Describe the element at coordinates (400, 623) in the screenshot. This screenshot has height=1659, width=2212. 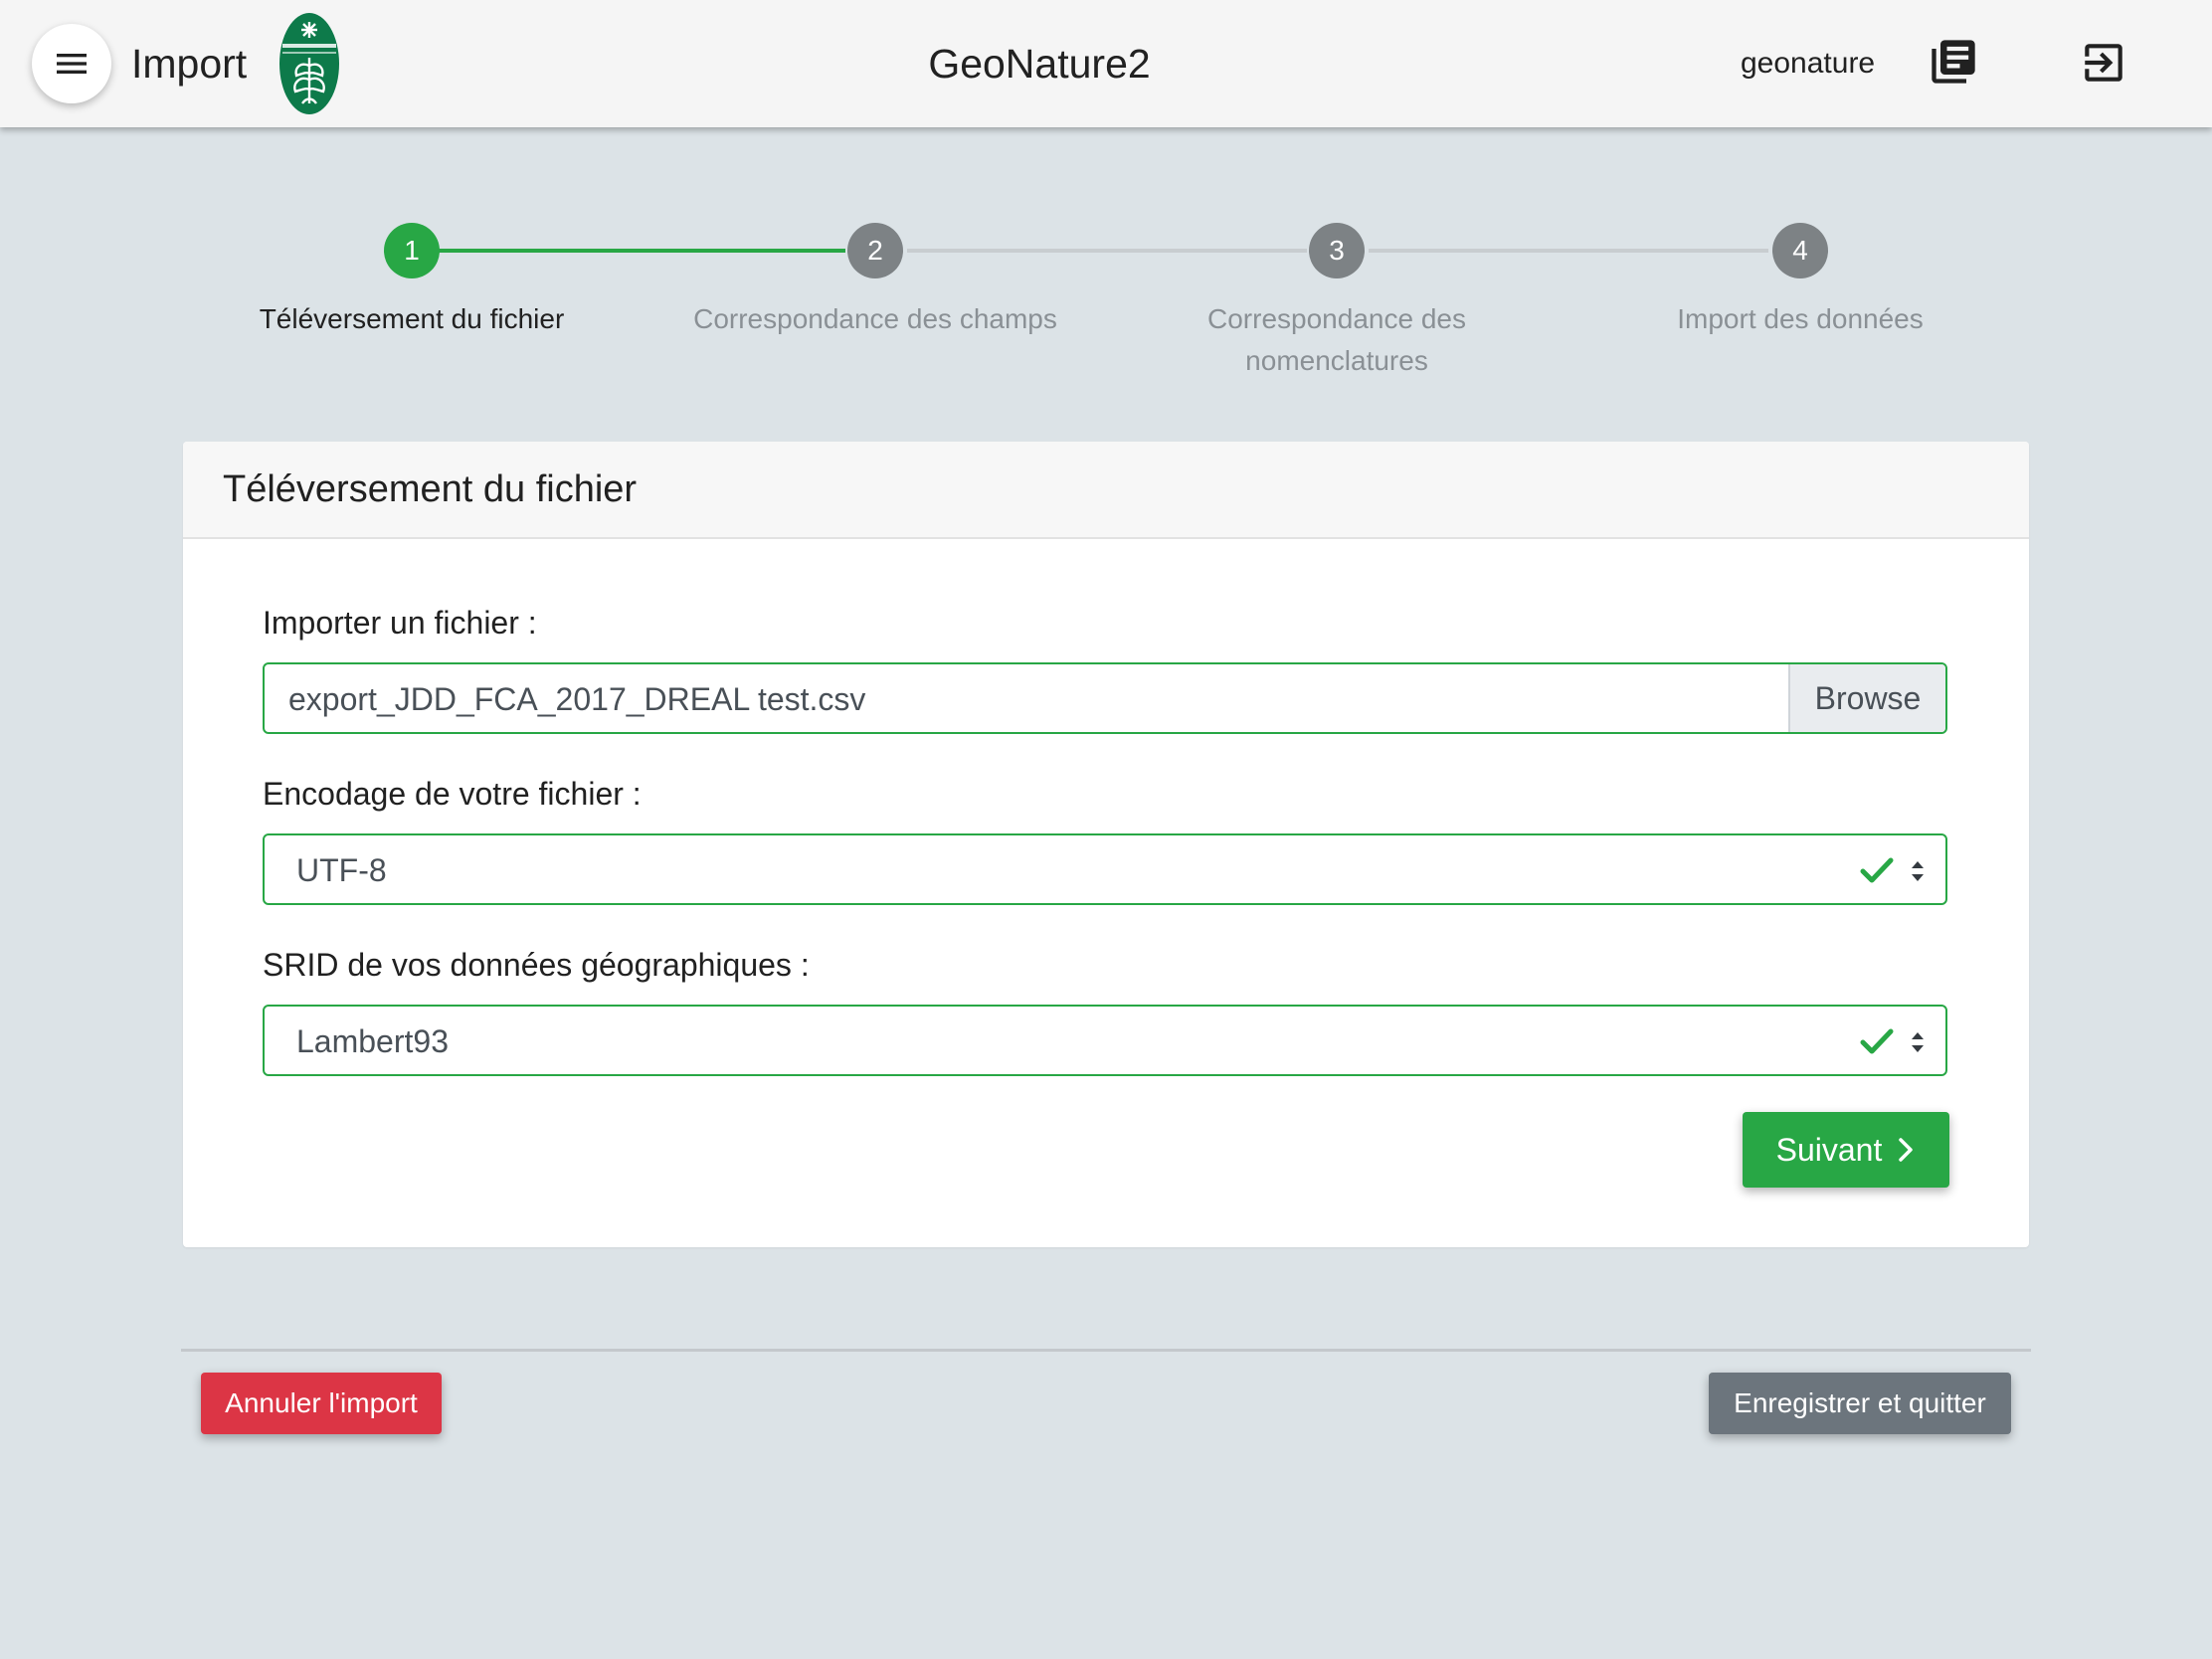
I see `file-label: Importer un fichier :` at that location.